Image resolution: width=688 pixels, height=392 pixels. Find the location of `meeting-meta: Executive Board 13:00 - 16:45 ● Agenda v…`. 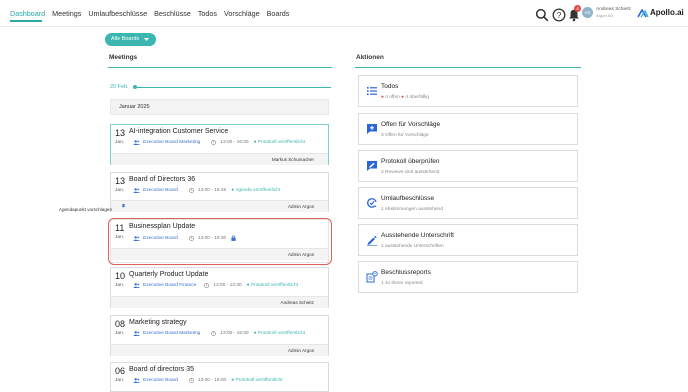

meeting-meta: Executive Board 13:00 - 16:45 ● Agenda v… is located at coordinates (206, 190).